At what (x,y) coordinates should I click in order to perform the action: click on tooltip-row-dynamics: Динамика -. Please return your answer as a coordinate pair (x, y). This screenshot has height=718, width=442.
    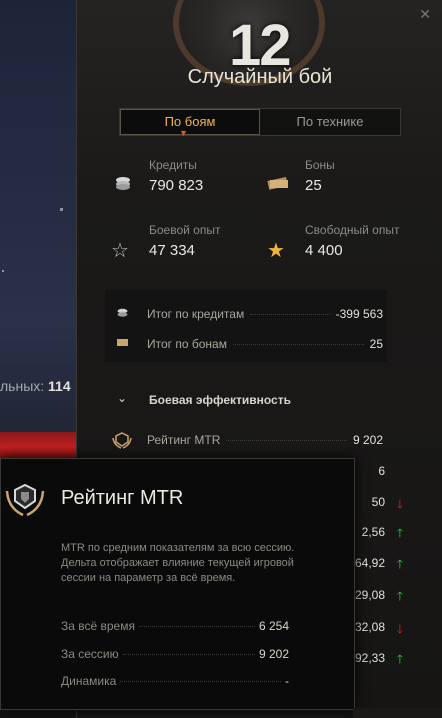
    Looking at the image, I should click on (175, 681).